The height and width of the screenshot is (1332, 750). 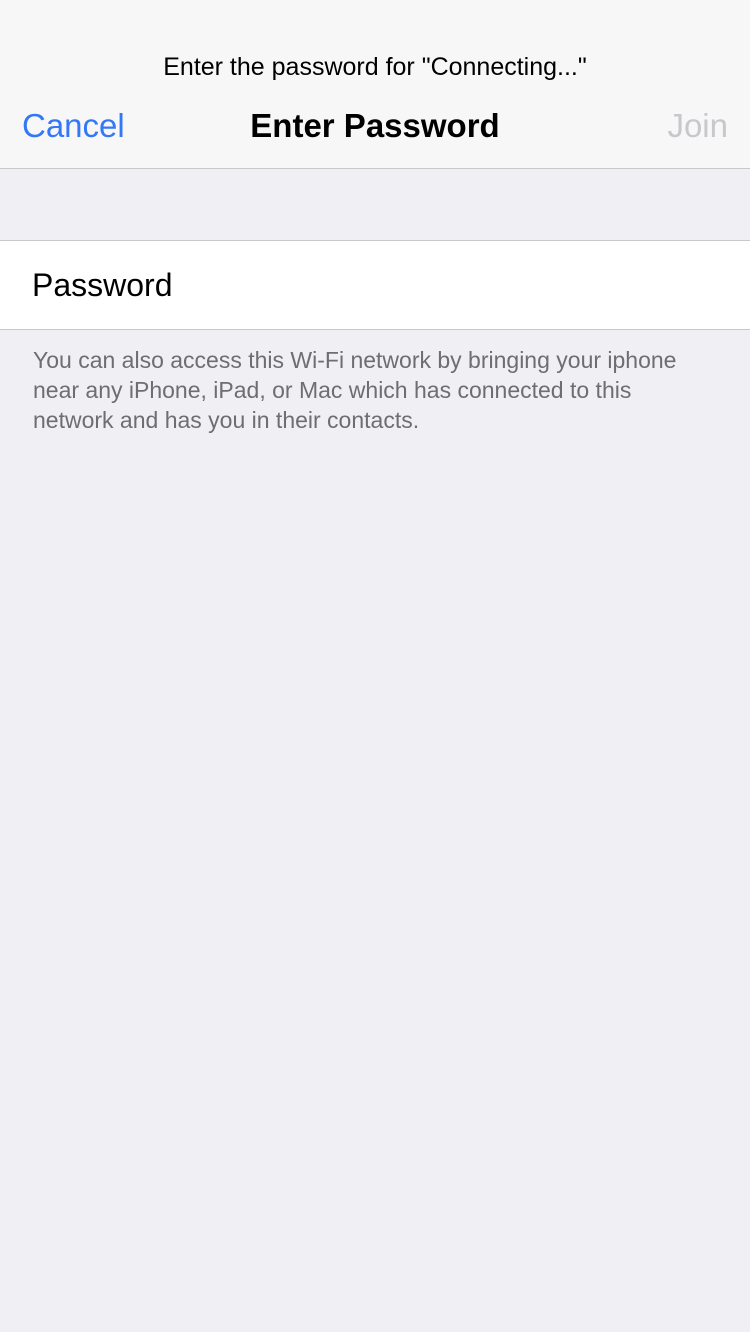 I want to click on password-cell, so click(x=375, y=285).